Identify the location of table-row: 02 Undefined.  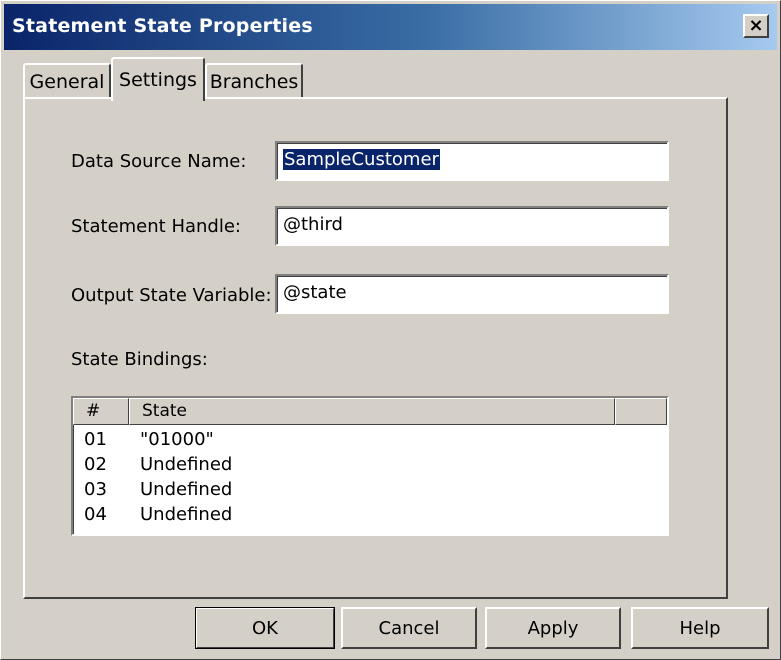
(370, 466).